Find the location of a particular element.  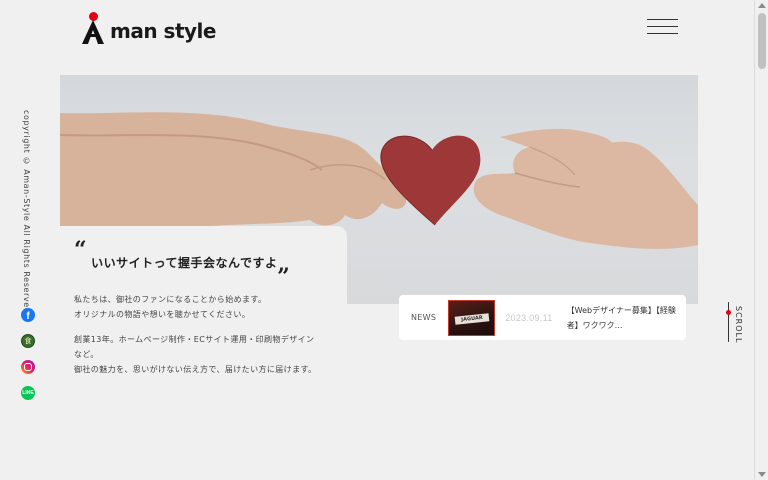

site-logo: man style is located at coordinates (148, 28).